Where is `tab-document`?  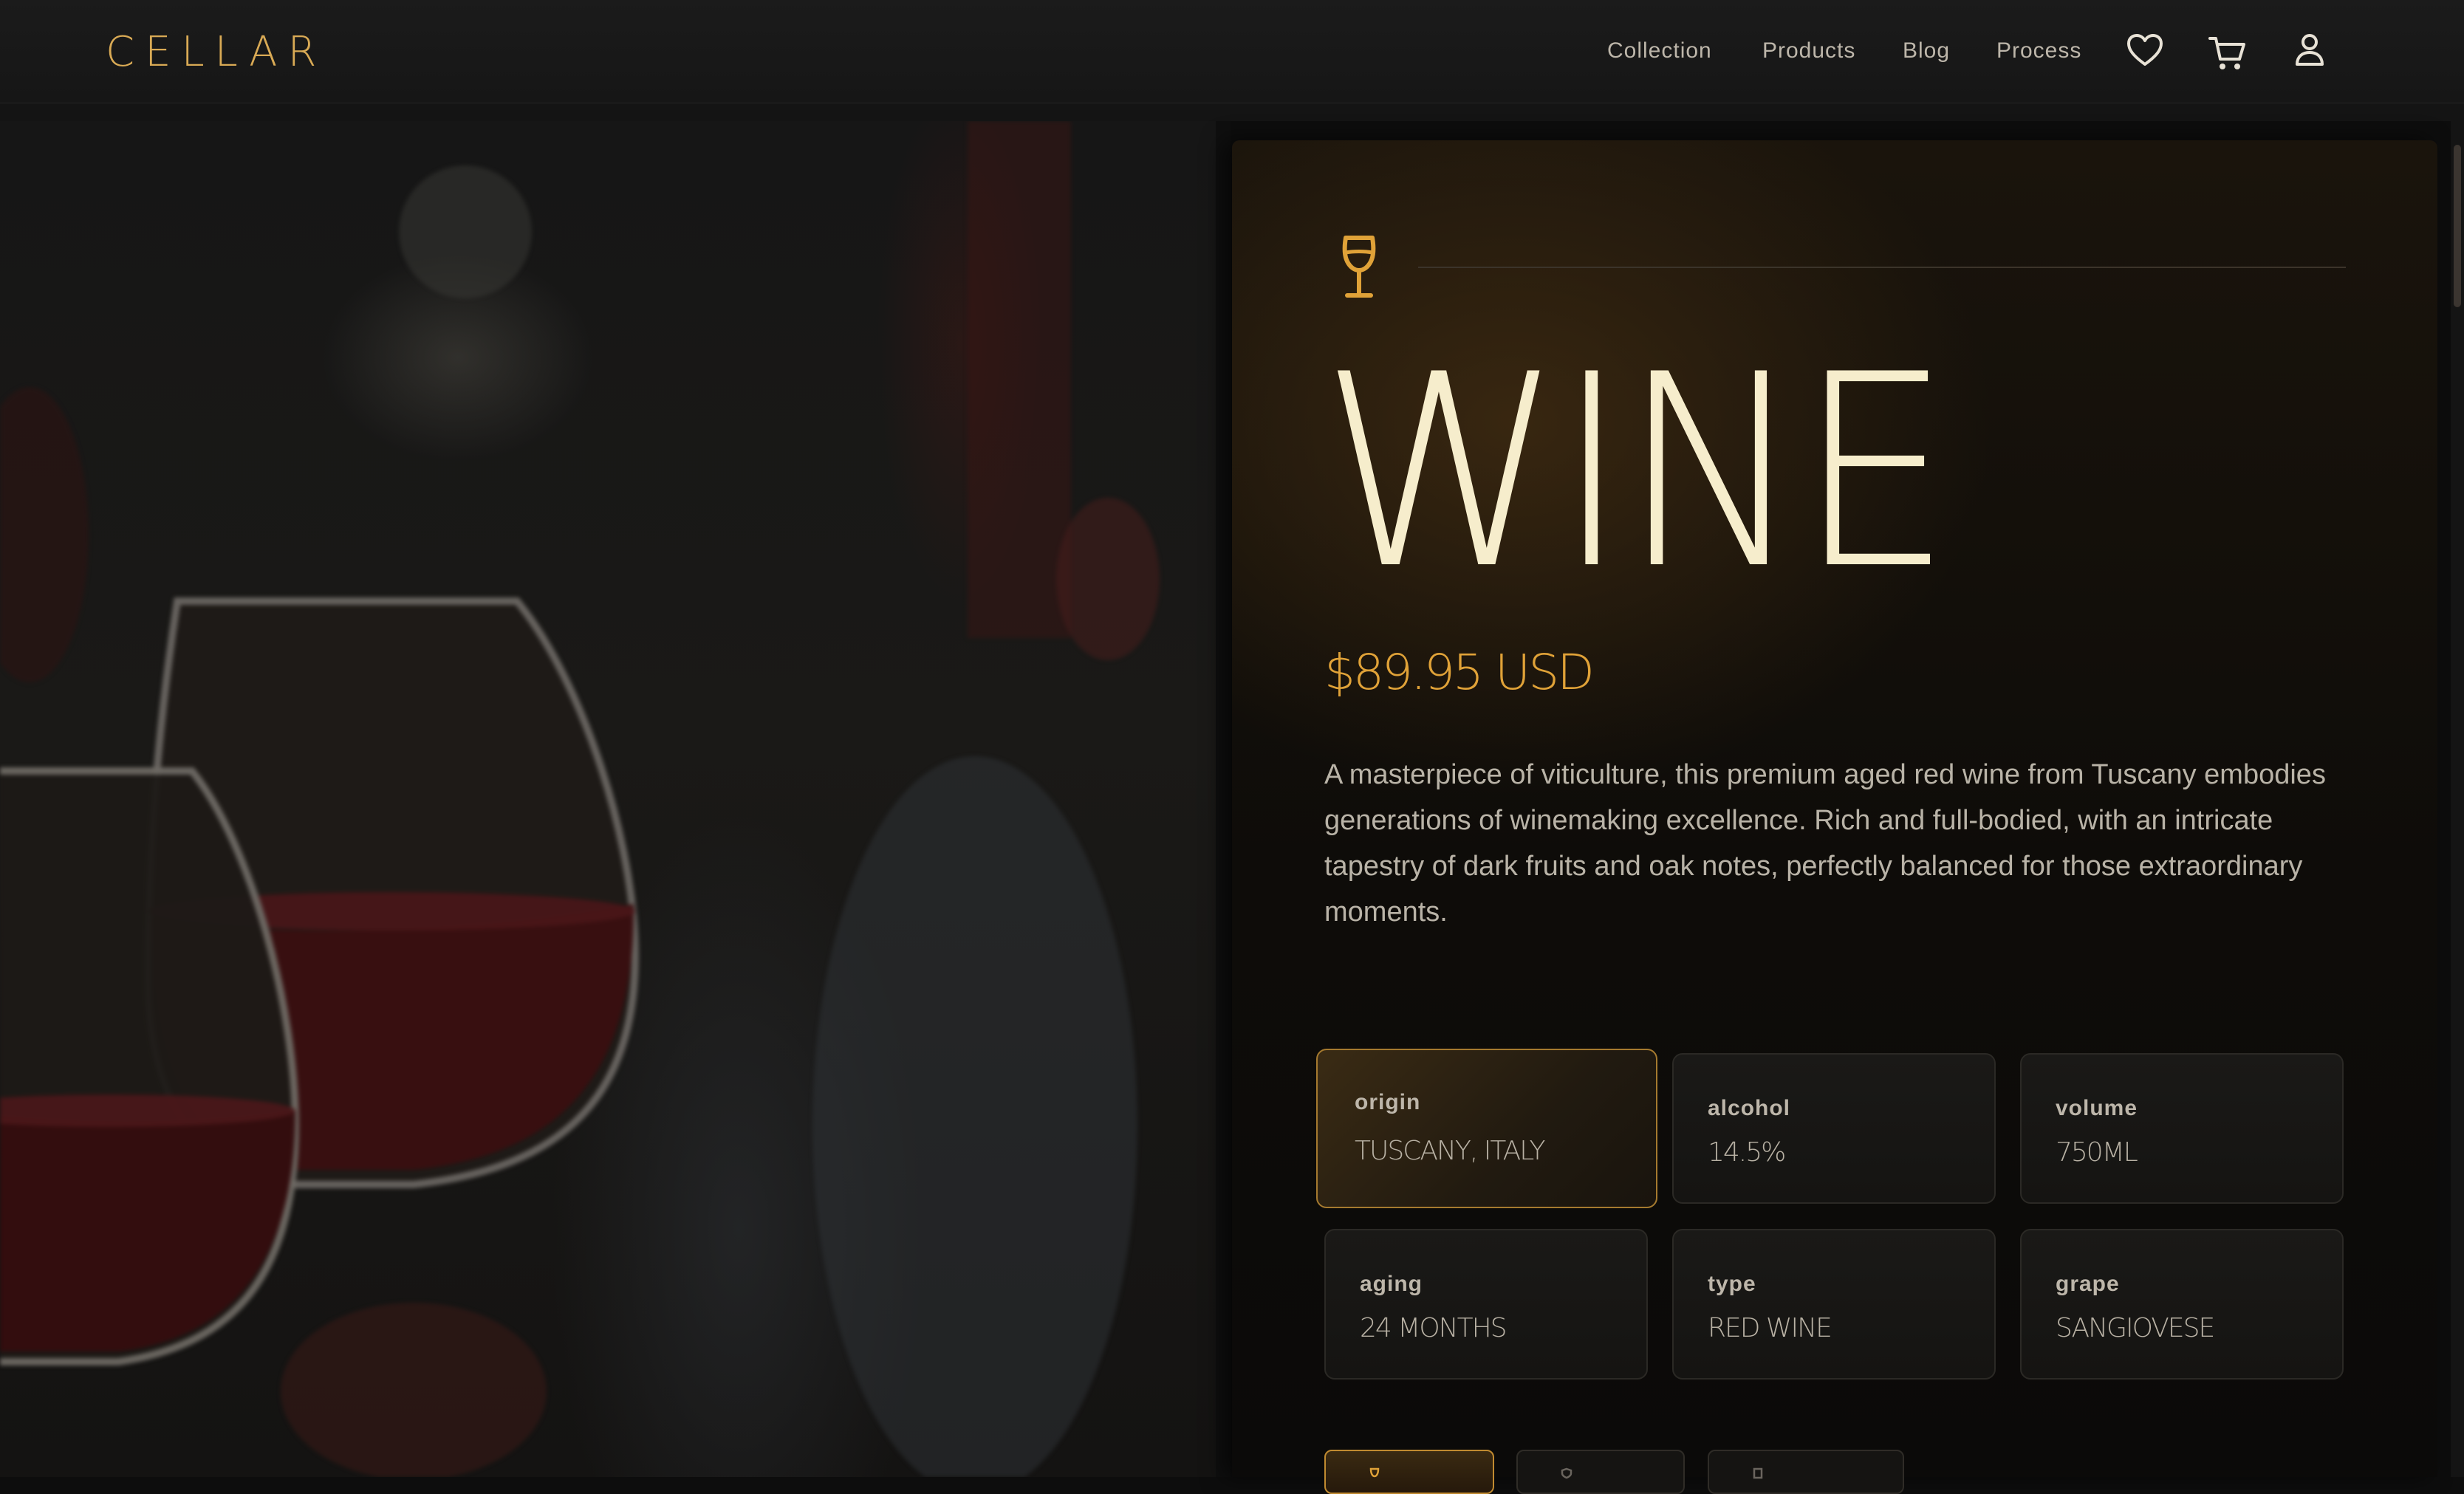 tab-document is located at coordinates (1806, 1472).